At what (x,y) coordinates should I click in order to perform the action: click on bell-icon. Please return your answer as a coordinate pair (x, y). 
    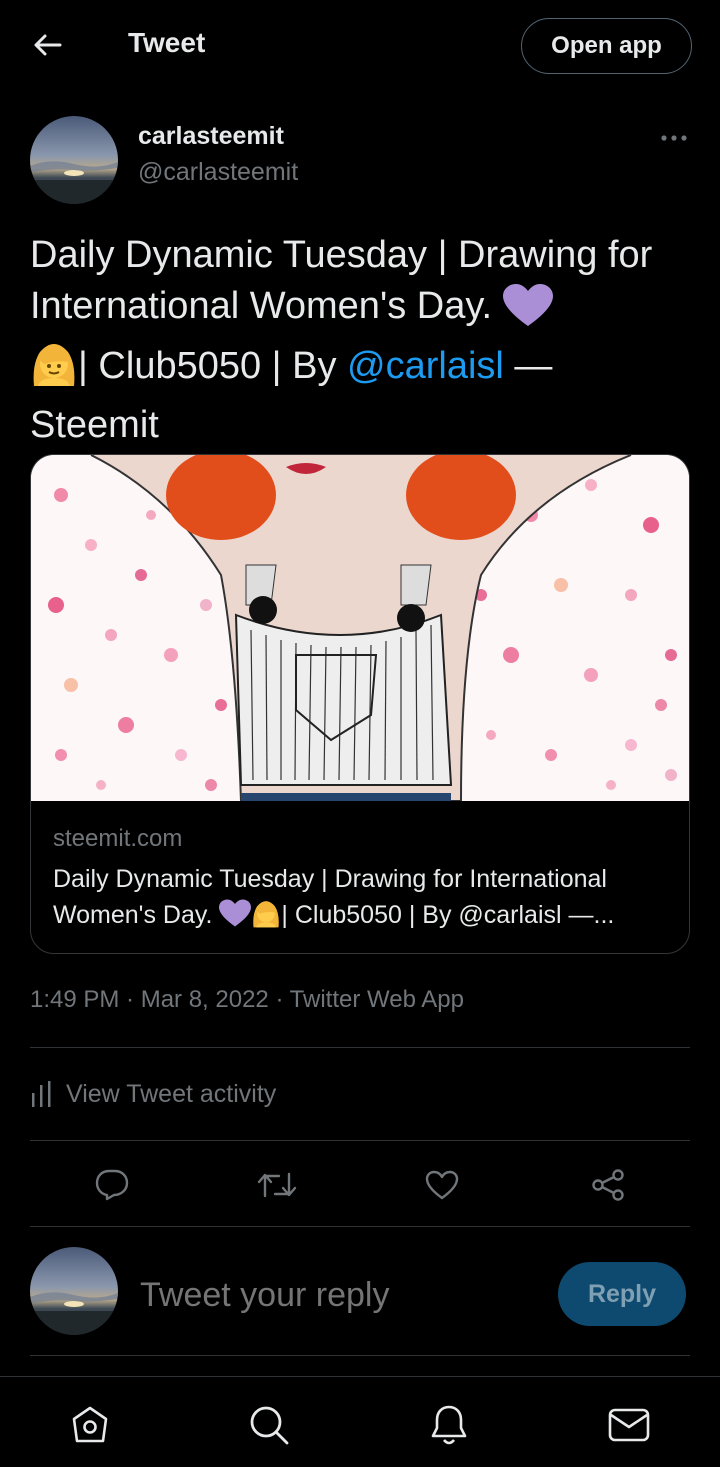
    Looking at the image, I should click on (449, 1425).